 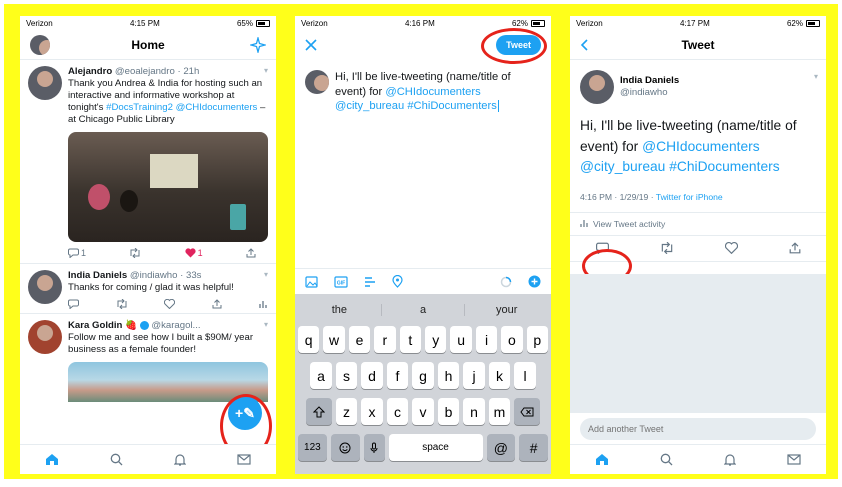 What do you see at coordinates (258, 44) in the screenshot?
I see `sparkle-icon` at bounding box center [258, 44].